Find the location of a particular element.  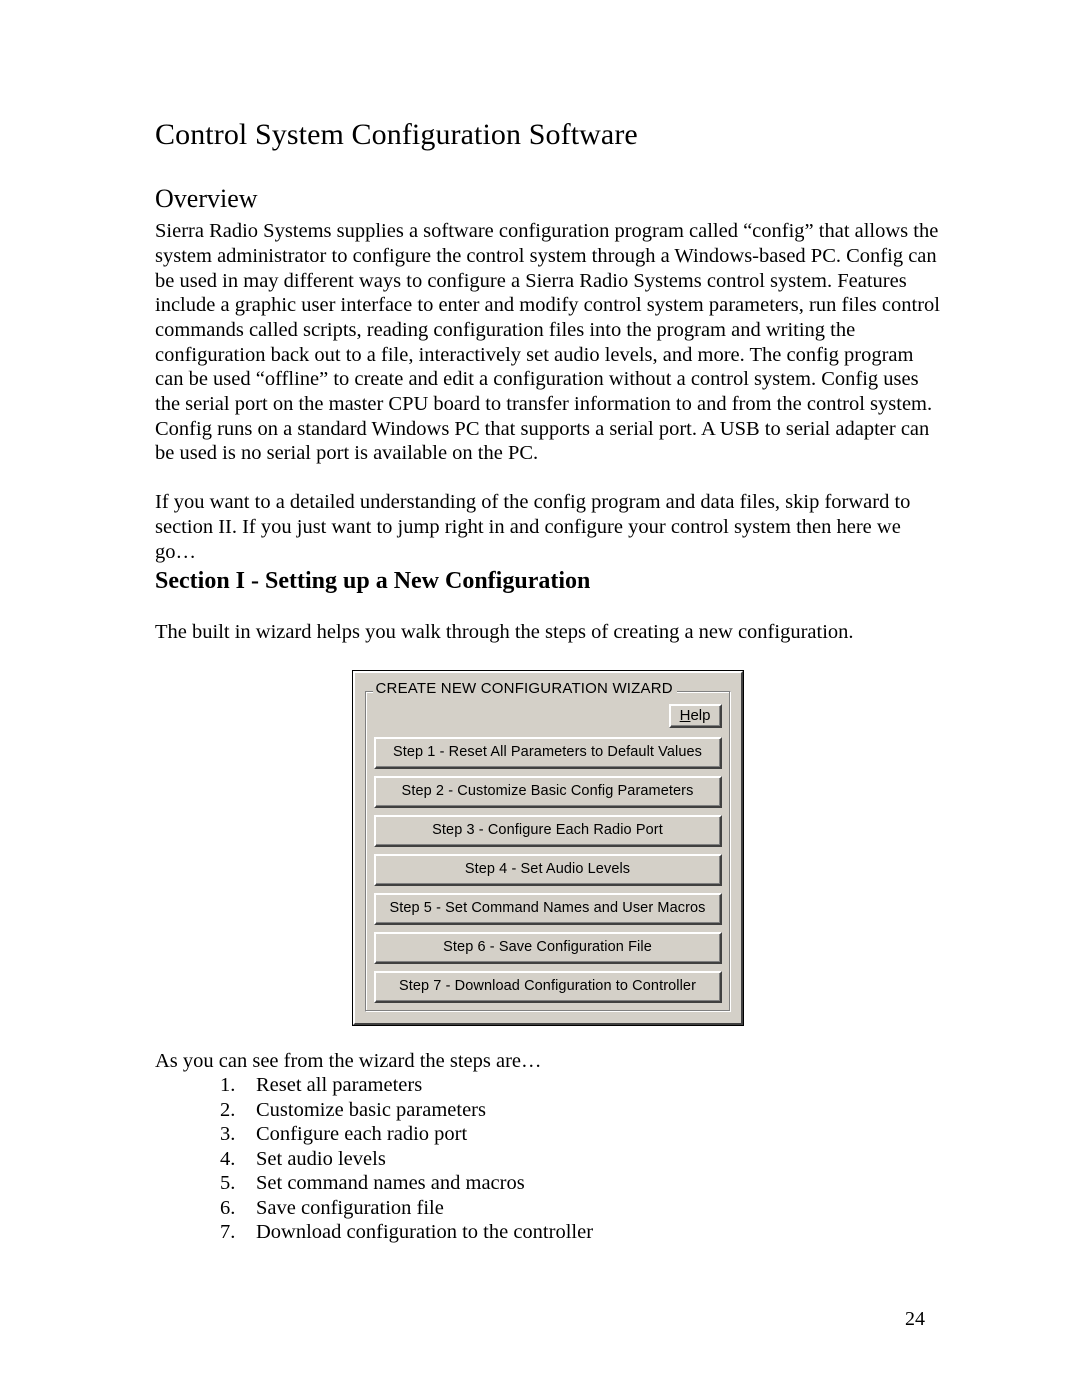

wizard-step-4-button: Step 4 - Set Audio Levels is located at coordinates (547, 869).